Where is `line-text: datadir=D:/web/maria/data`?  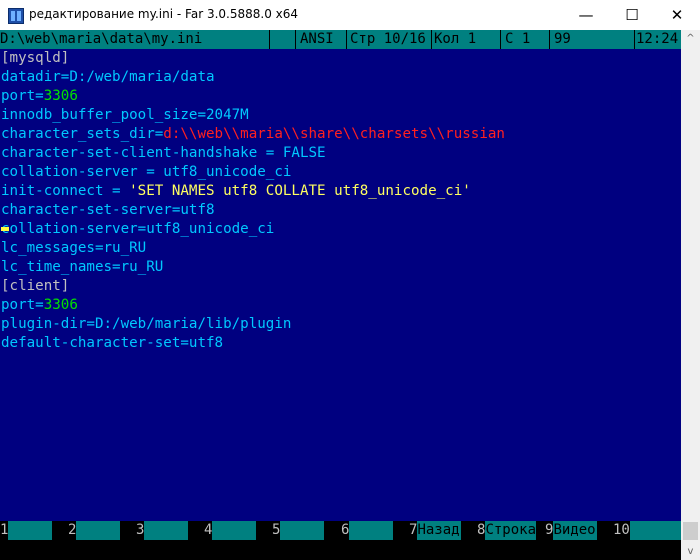
line-text: datadir=D:/web/maria/data is located at coordinates (108, 77).